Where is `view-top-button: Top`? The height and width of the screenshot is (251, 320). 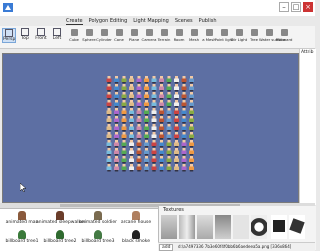 view-top-button: Top is located at coordinates (25, 35).